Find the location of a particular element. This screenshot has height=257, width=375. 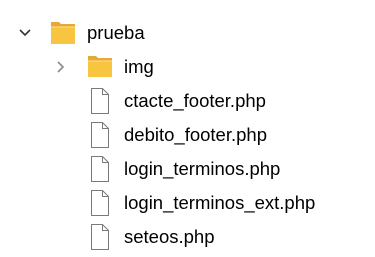

tree-item-file: debito_footer.php is located at coordinates (187, 135).